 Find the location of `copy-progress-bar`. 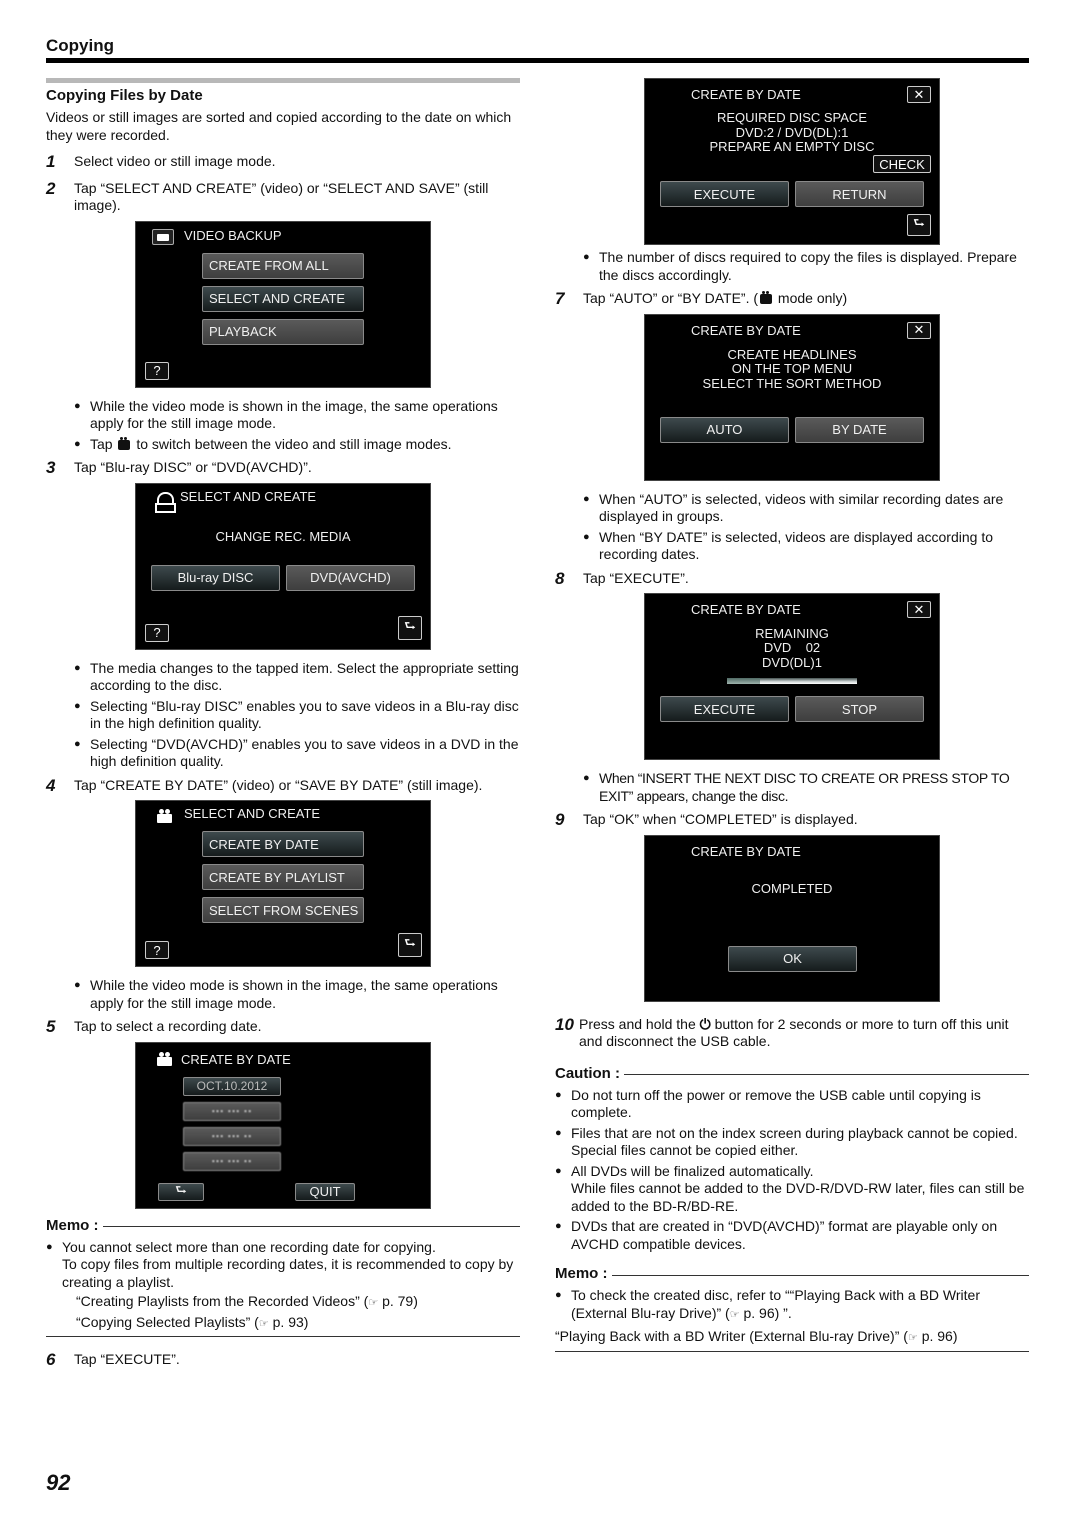

copy-progress-bar is located at coordinates (792, 681).